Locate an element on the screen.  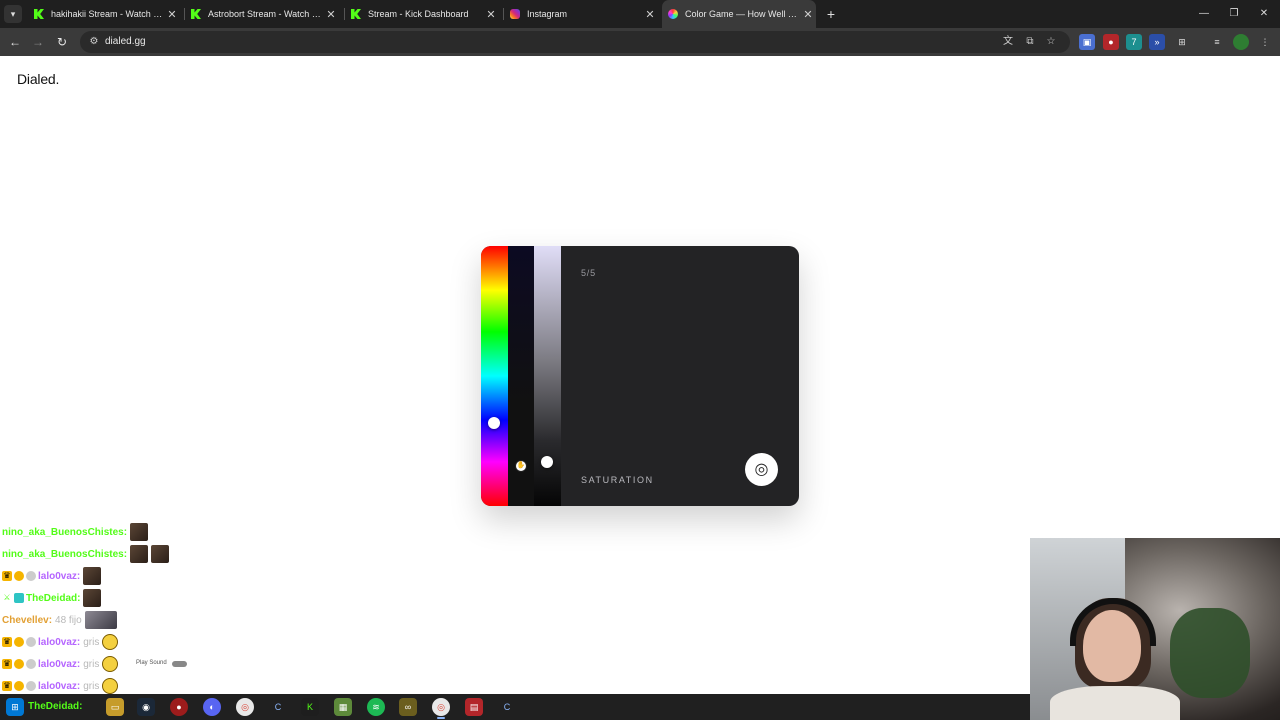
tab-hakihakii: hakihakii Stream - Watch Live o ✕ is located at coordinates (105, 14).